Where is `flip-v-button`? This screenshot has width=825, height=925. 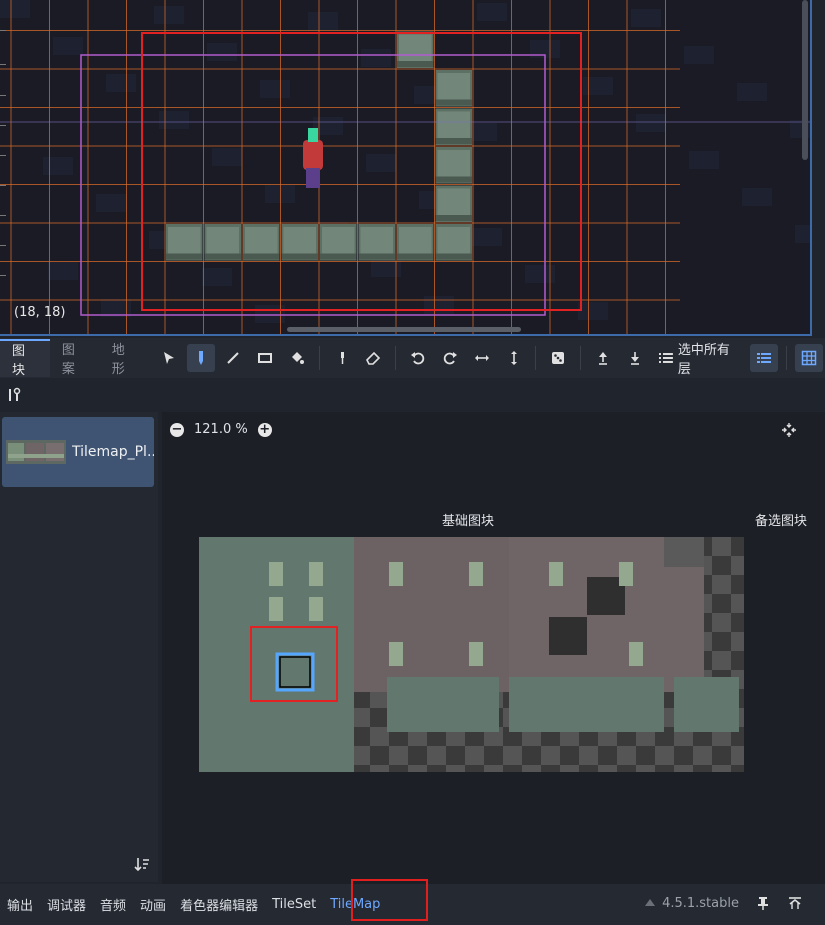
flip-v-button is located at coordinates (514, 358).